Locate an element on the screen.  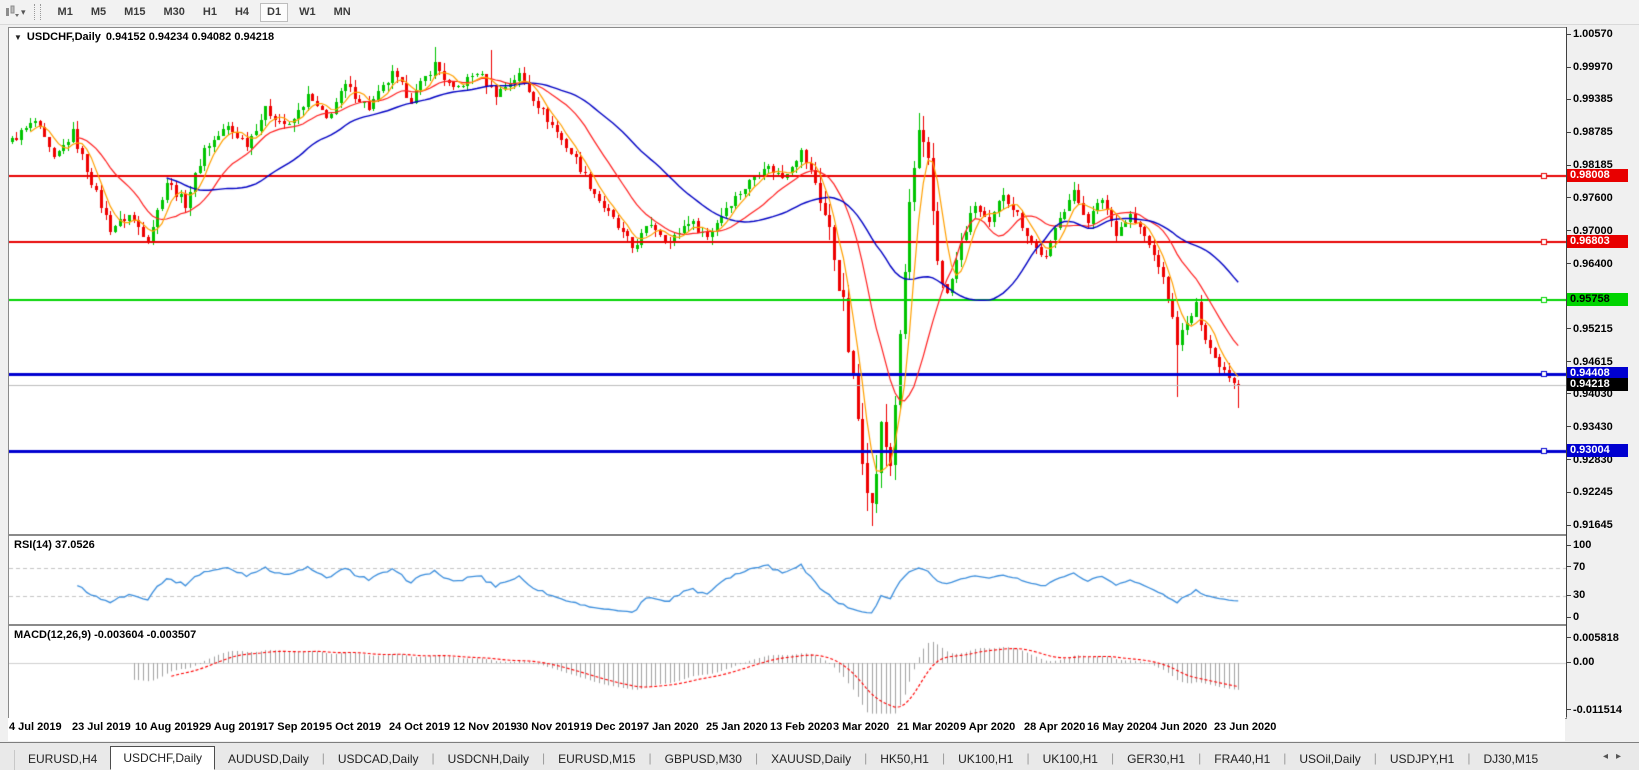
price-level-badge: 0.94218 is located at coordinates (1597, 384).